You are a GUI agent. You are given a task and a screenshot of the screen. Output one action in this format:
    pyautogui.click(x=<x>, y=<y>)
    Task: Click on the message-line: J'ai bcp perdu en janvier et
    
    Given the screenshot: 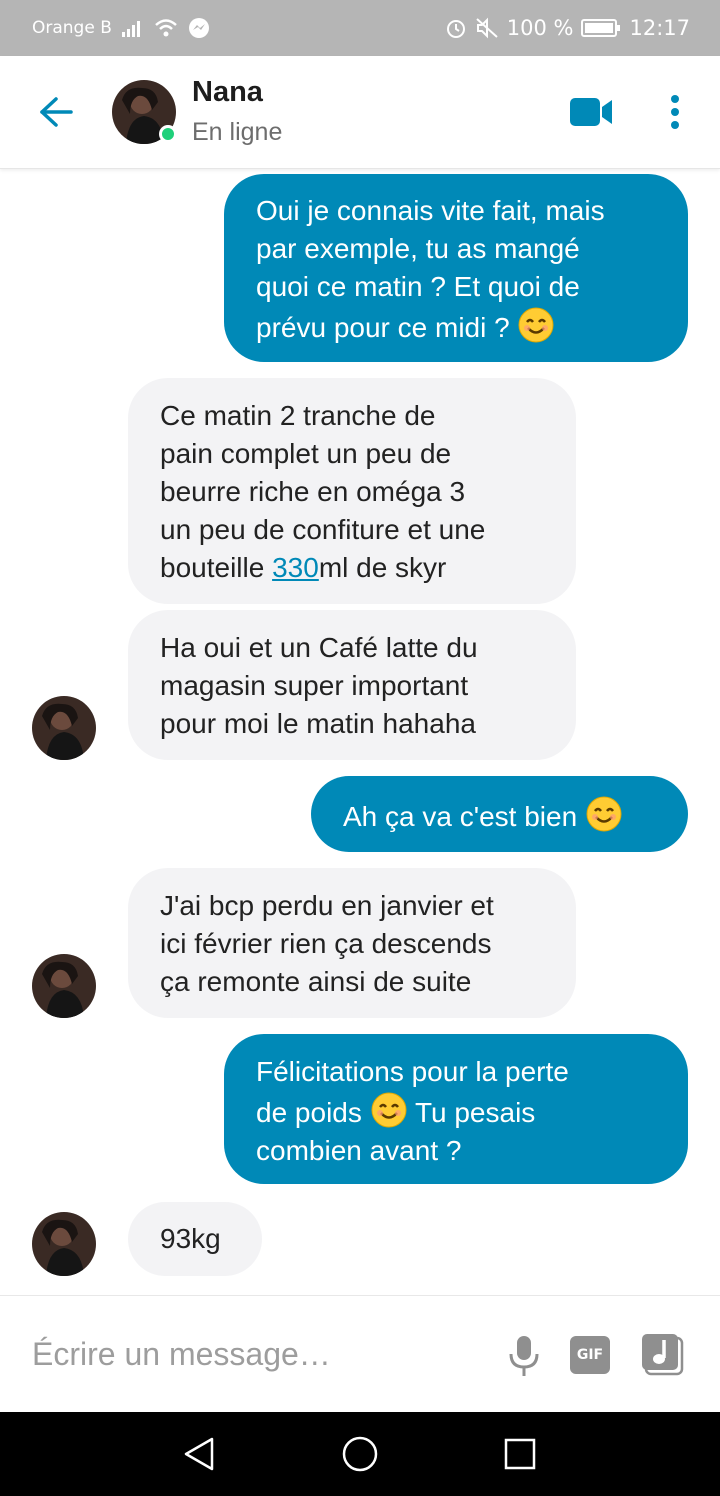 What is the action you would take?
    pyautogui.click(x=327, y=905)
    